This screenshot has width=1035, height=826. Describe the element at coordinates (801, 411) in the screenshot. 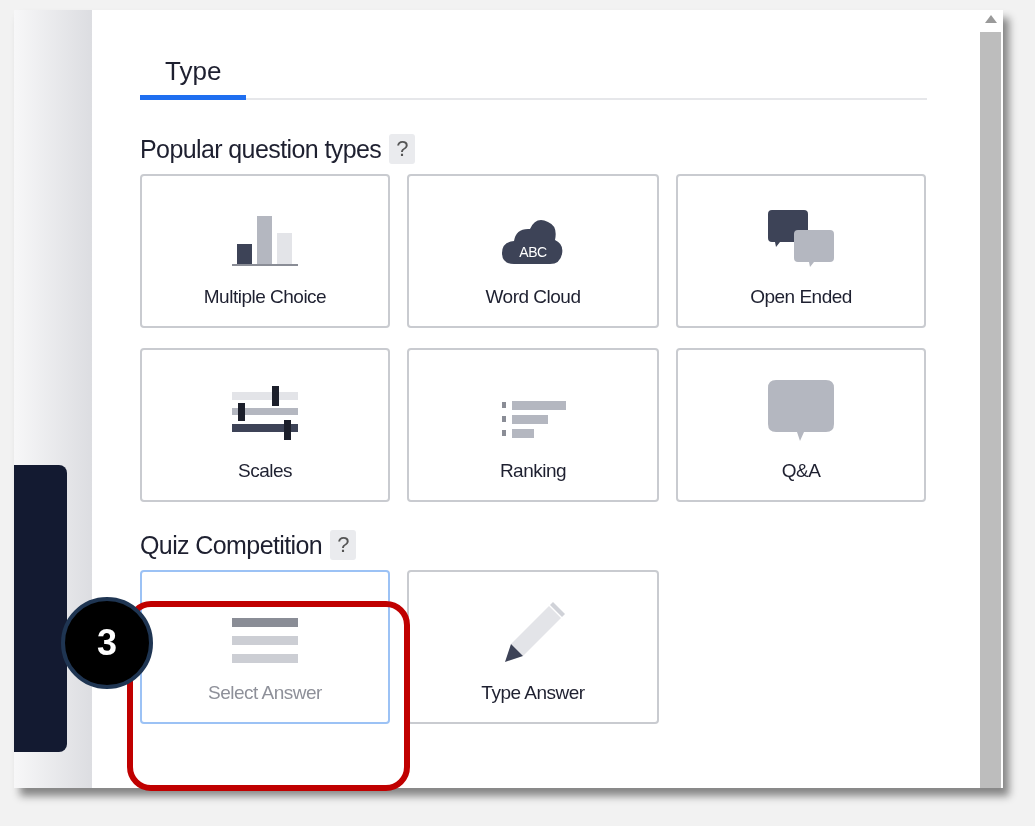

I see `speech-bubble-icon` at that location.